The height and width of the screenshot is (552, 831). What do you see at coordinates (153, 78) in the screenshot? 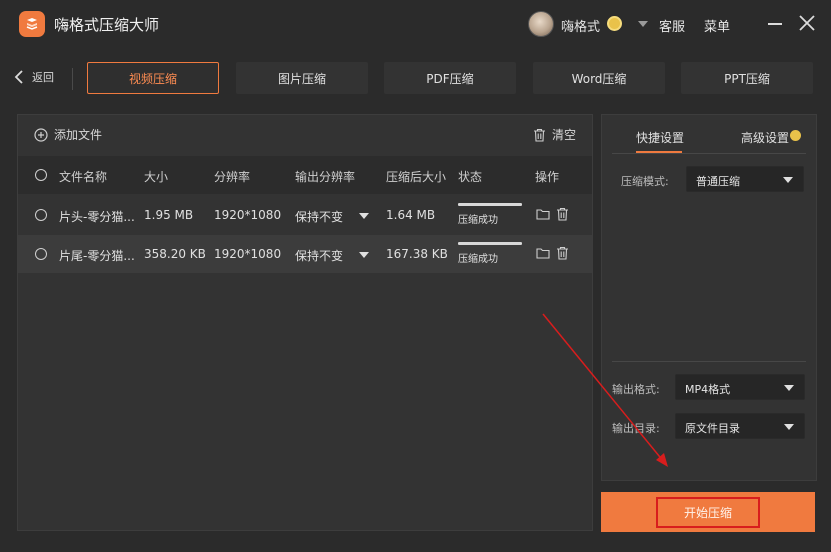
I see `tab-video-compress: 视频压缩` at bounding box center [153, 78].